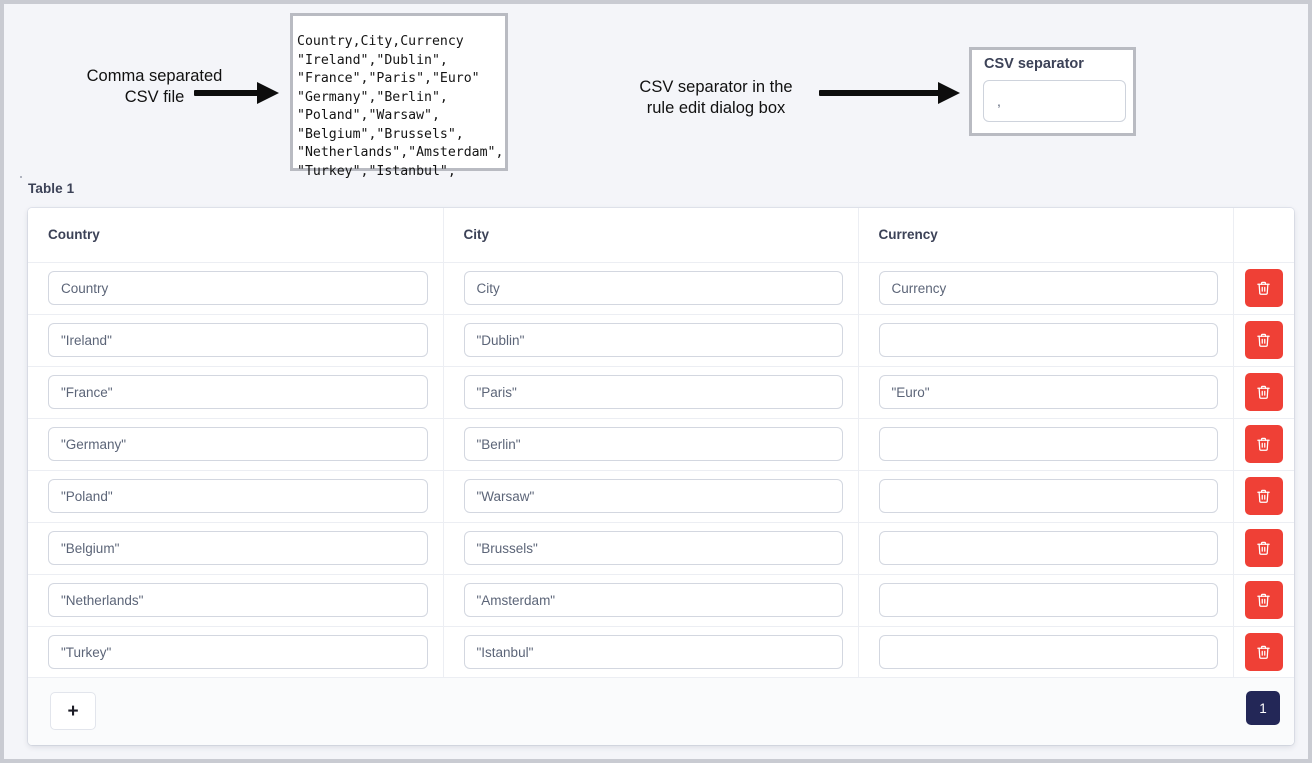 The width and height of the screenshot is (1312, 763). Describe the element at coordinates (1034, 64) in the screenshot. I see `csv-separator-title: CSV separator` at that location.